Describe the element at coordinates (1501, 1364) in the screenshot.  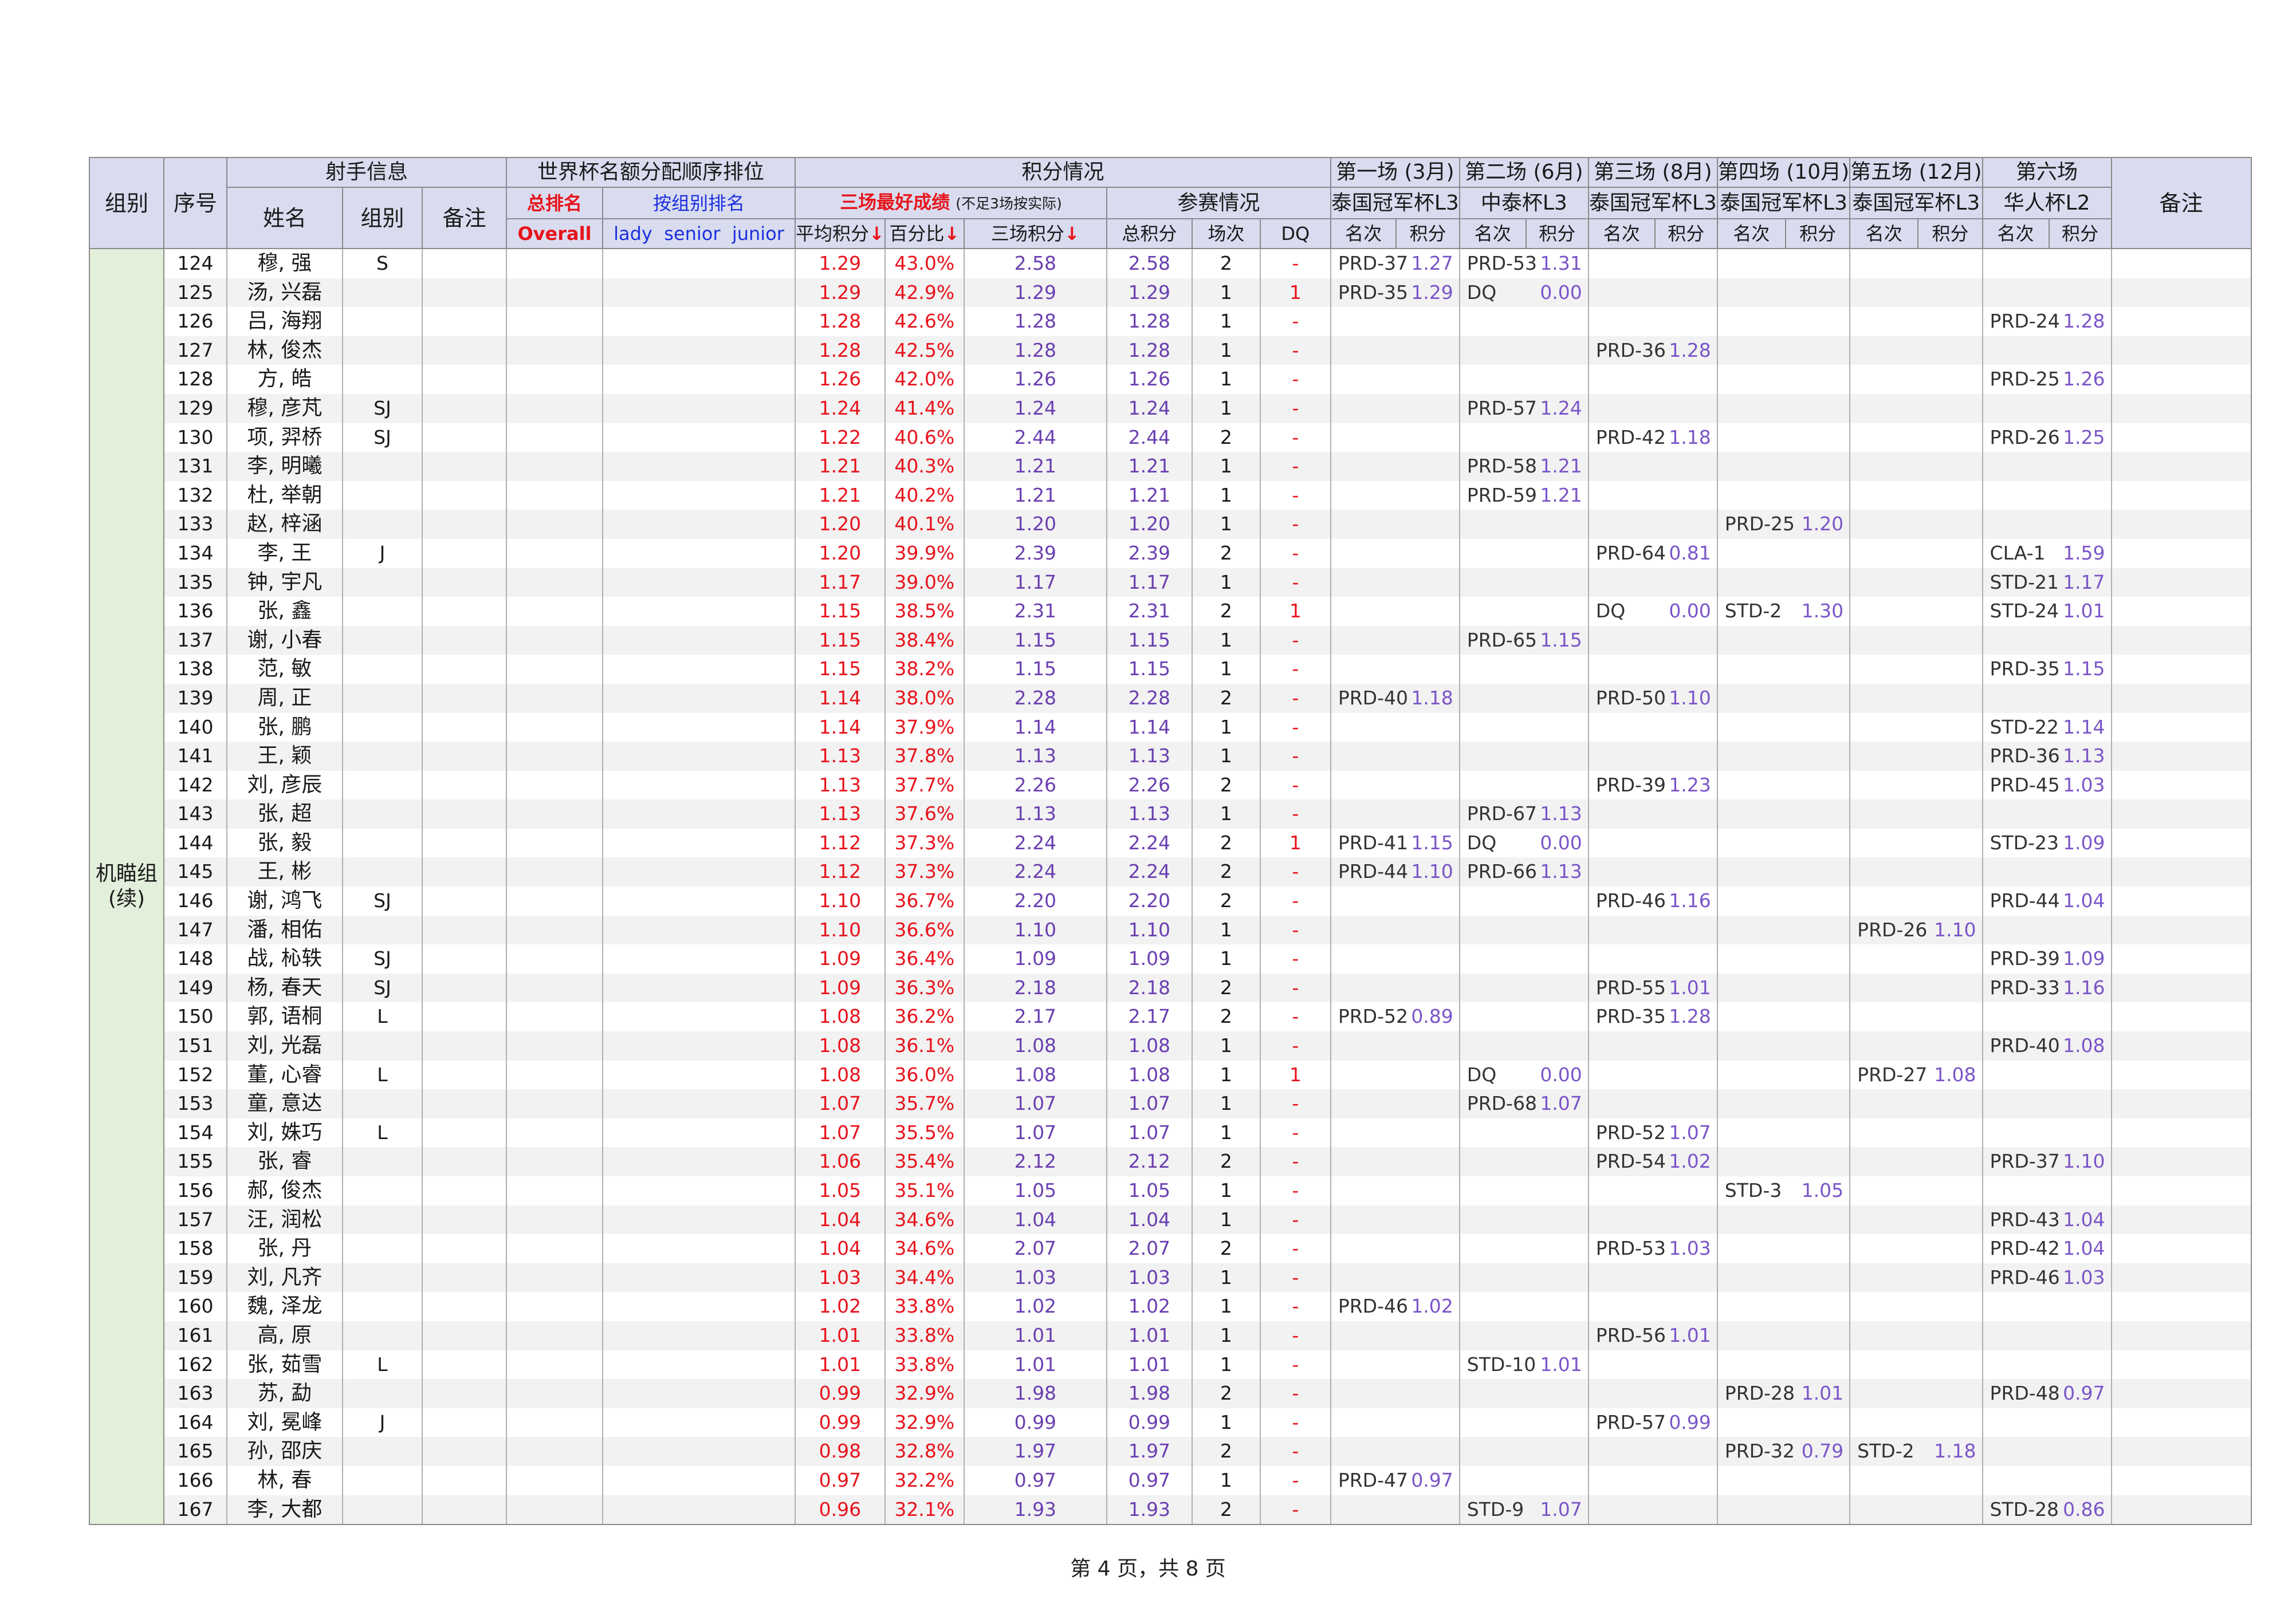
I see `event-place: STD-10` at that location.